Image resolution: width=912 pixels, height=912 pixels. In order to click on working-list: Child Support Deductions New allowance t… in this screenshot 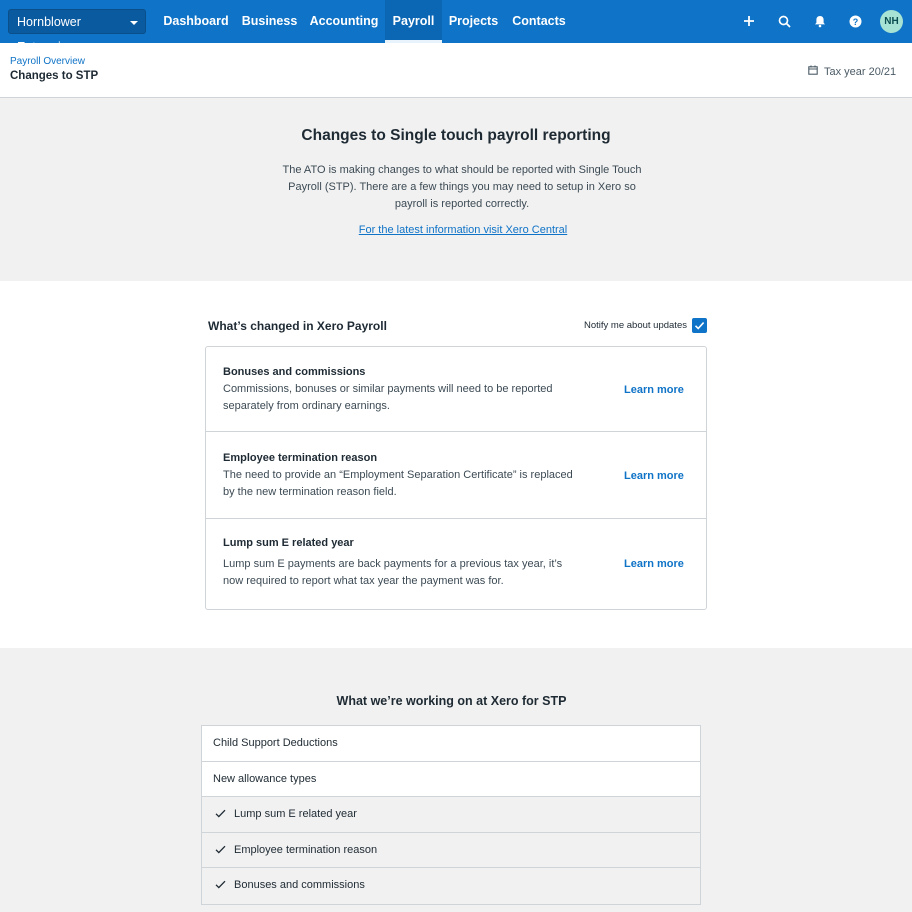, I will do `click(451, 815)`.